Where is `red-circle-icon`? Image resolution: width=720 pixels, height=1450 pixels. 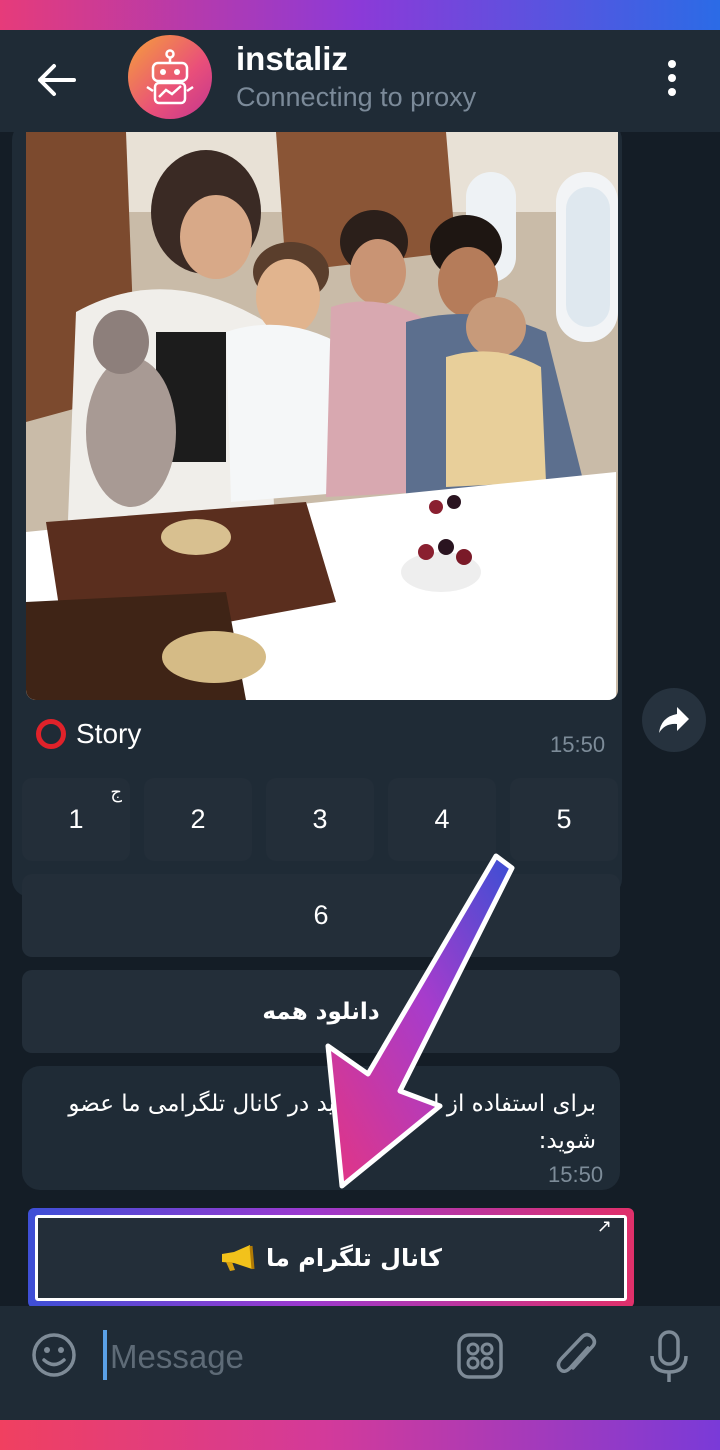
red-circle-icon is located at coordinates (51, 734).